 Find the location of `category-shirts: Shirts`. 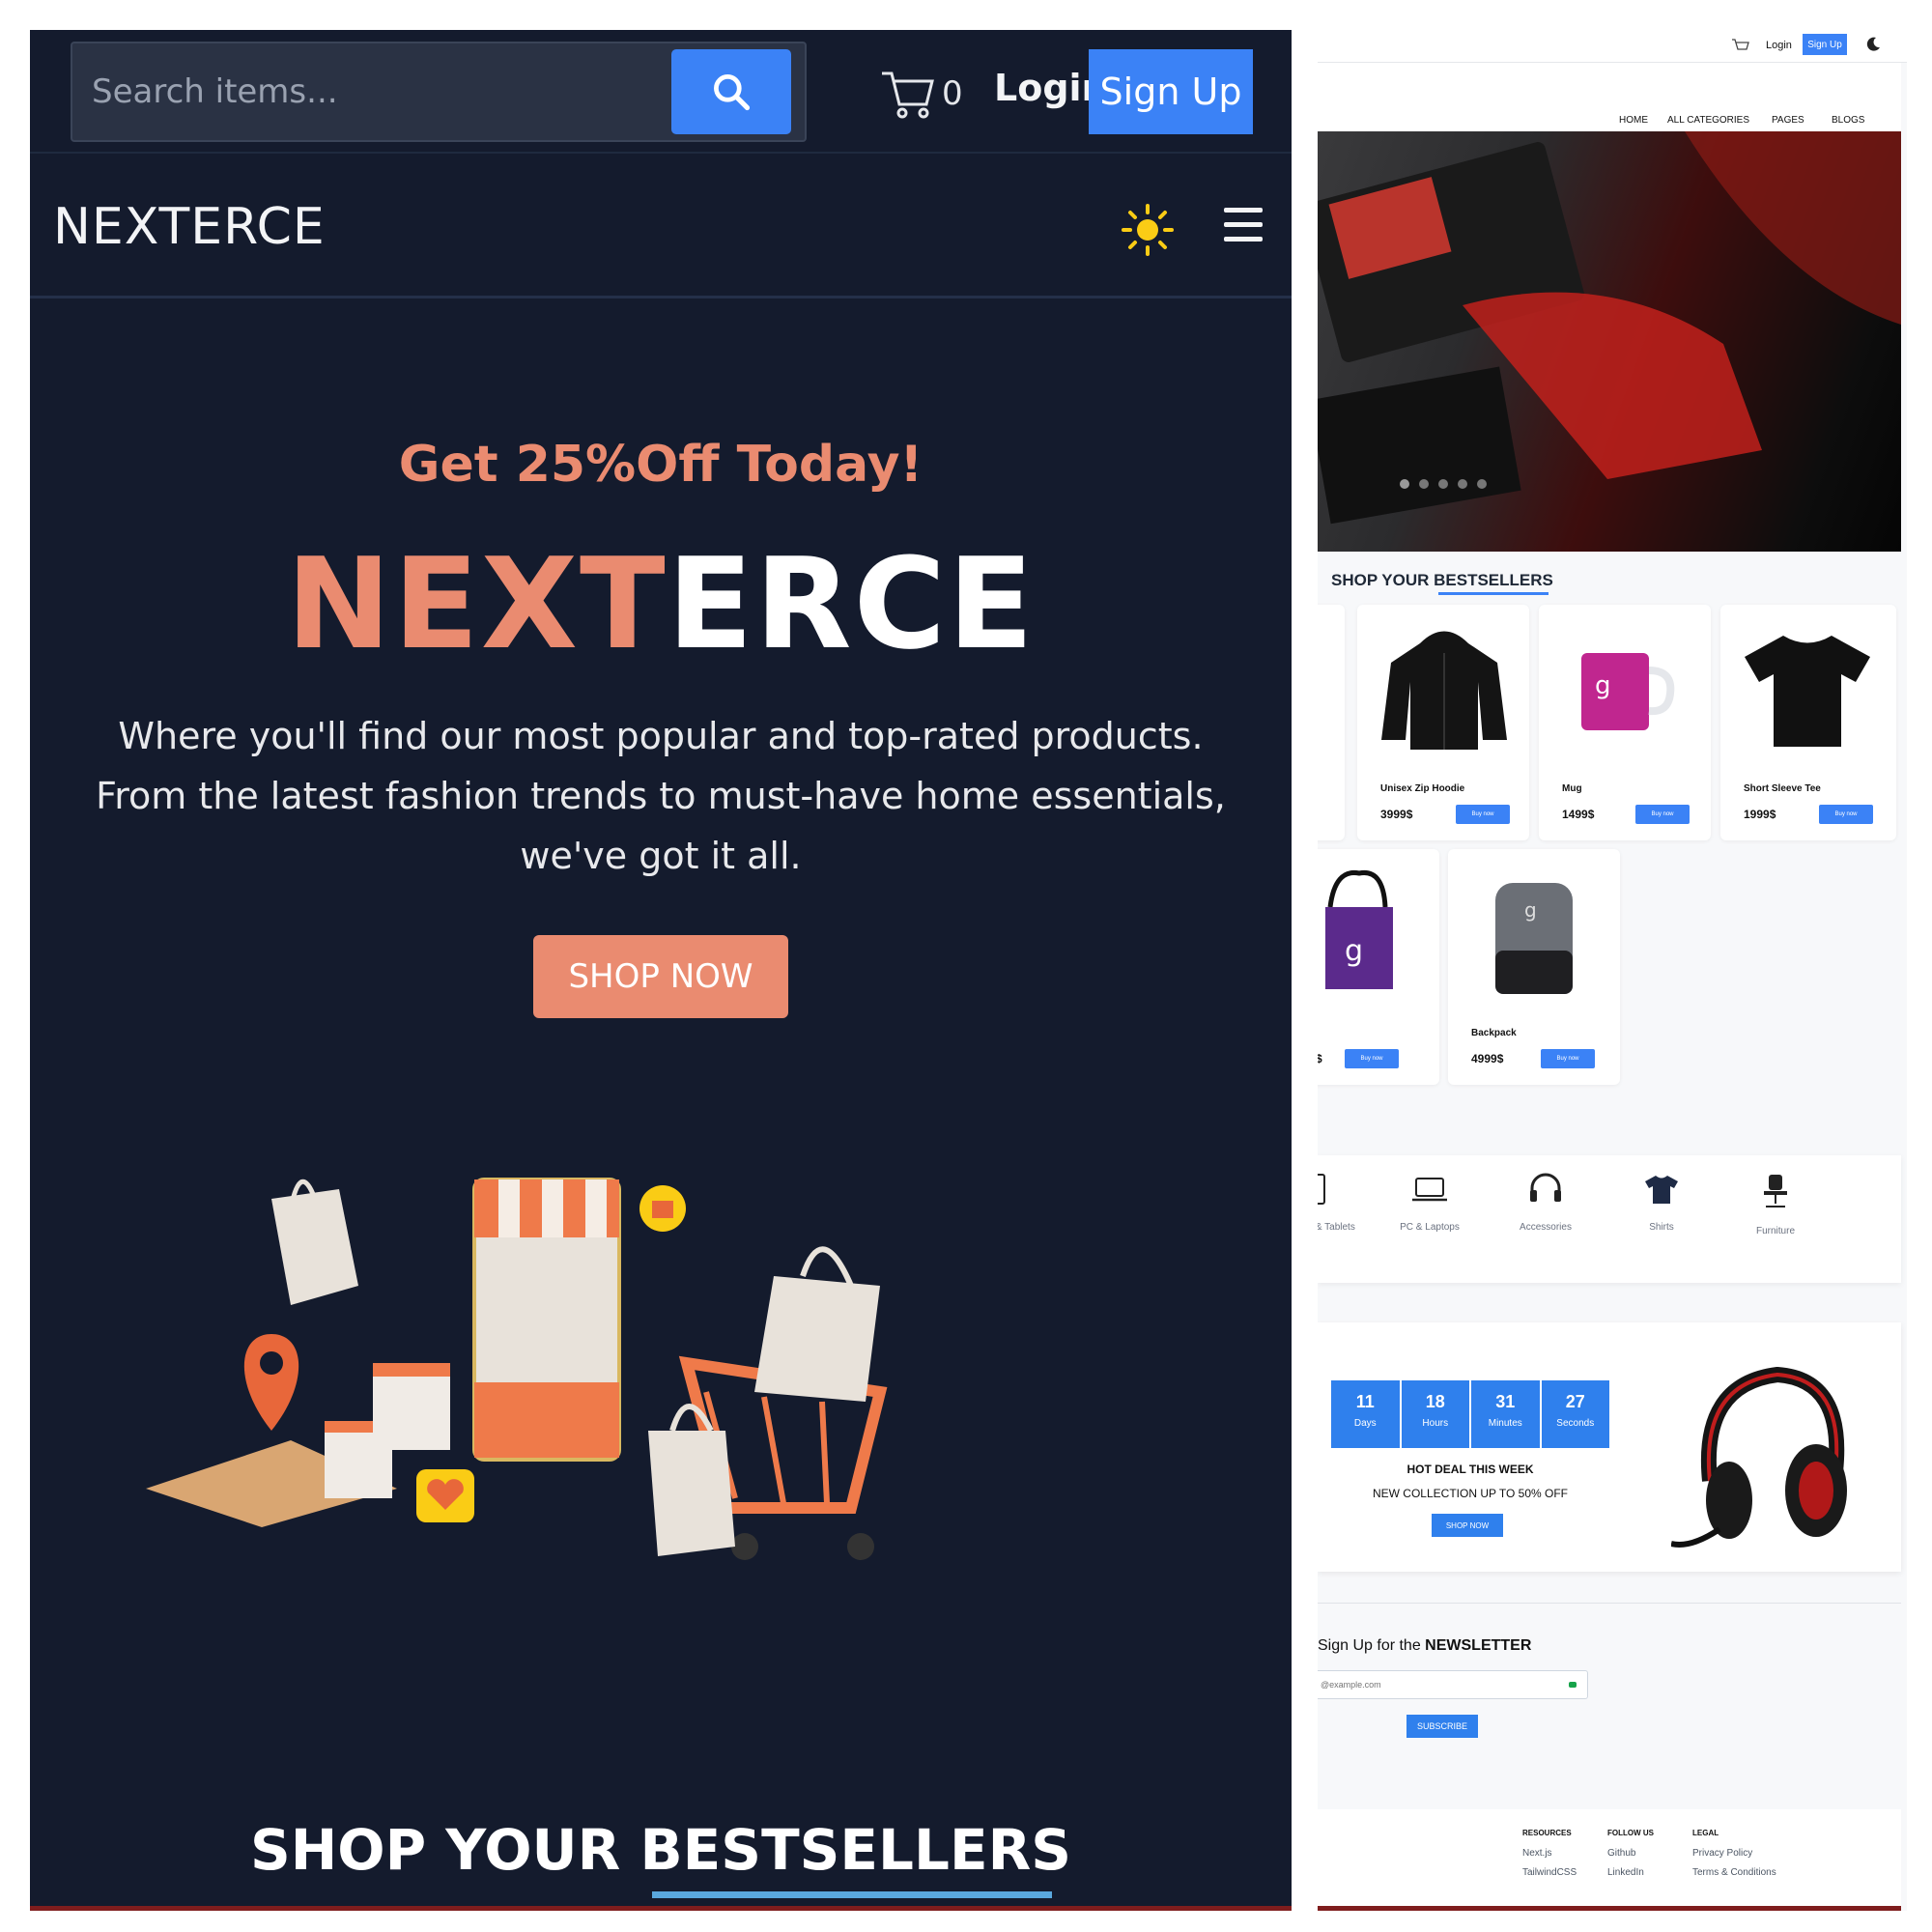

category-shirts: Shirts is located at coordinates (1661, 1203).